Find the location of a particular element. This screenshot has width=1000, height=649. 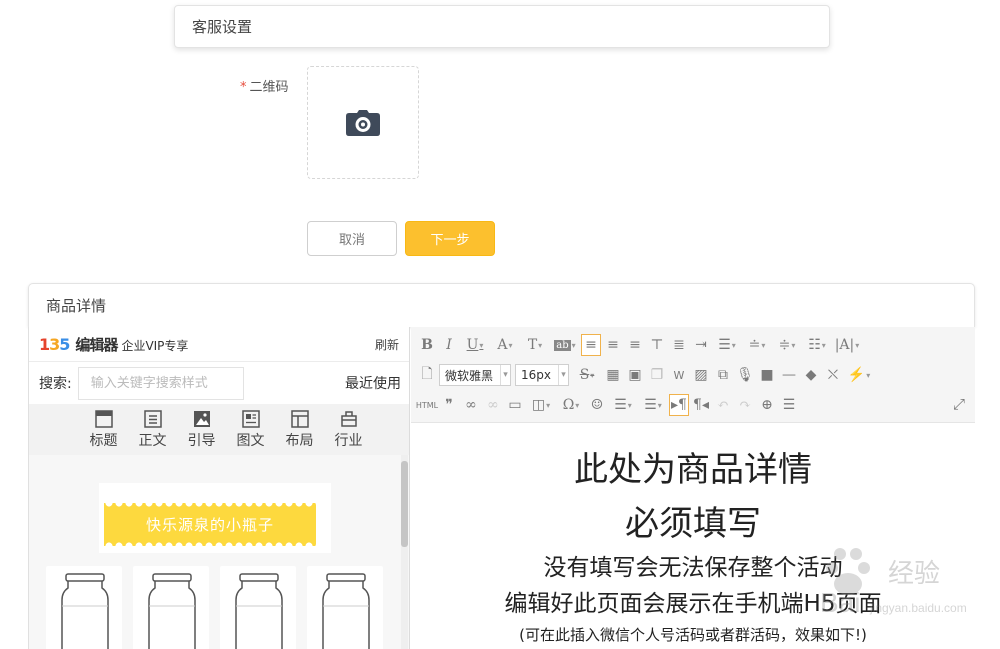

category-text-label: 正文 is located at coordinates (152, 440).